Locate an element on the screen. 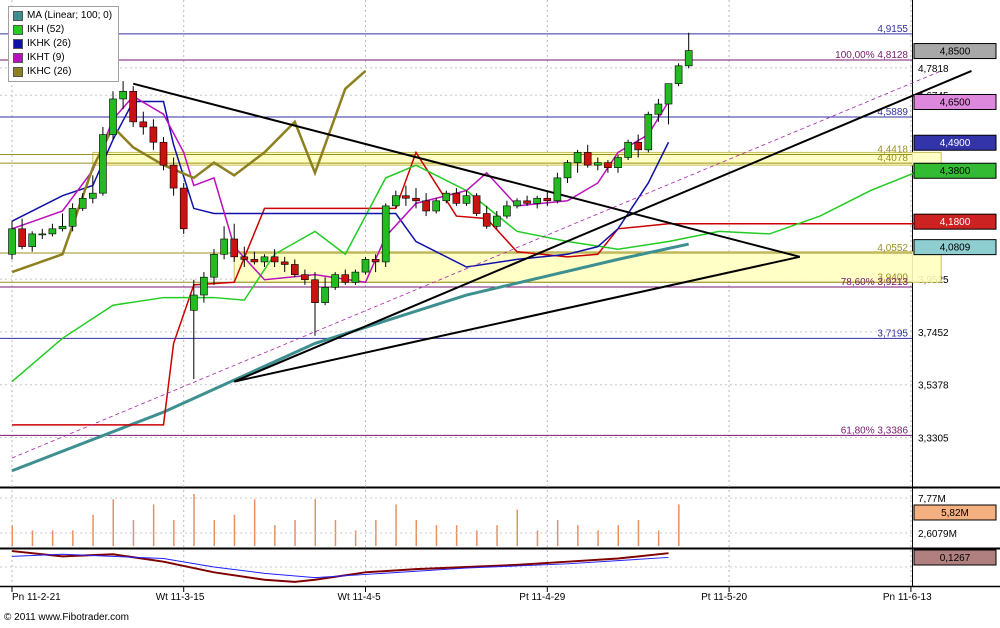 Image resolution: width=1000 pixels, height=628 pixels. legend-label: MA (Linear; 100; 0) is located at coordinates (70, 15).